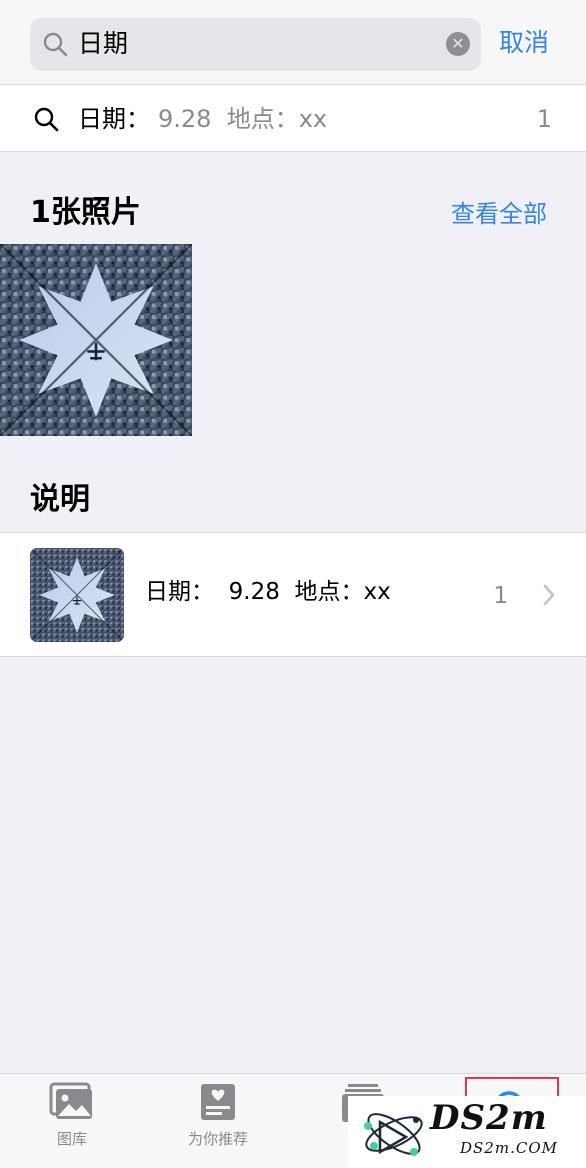  What do you see at coordinates (218, 1122) in the screenshot?
I see `tab-for-you: 为你推荐` at bounding box center [218, 1122].